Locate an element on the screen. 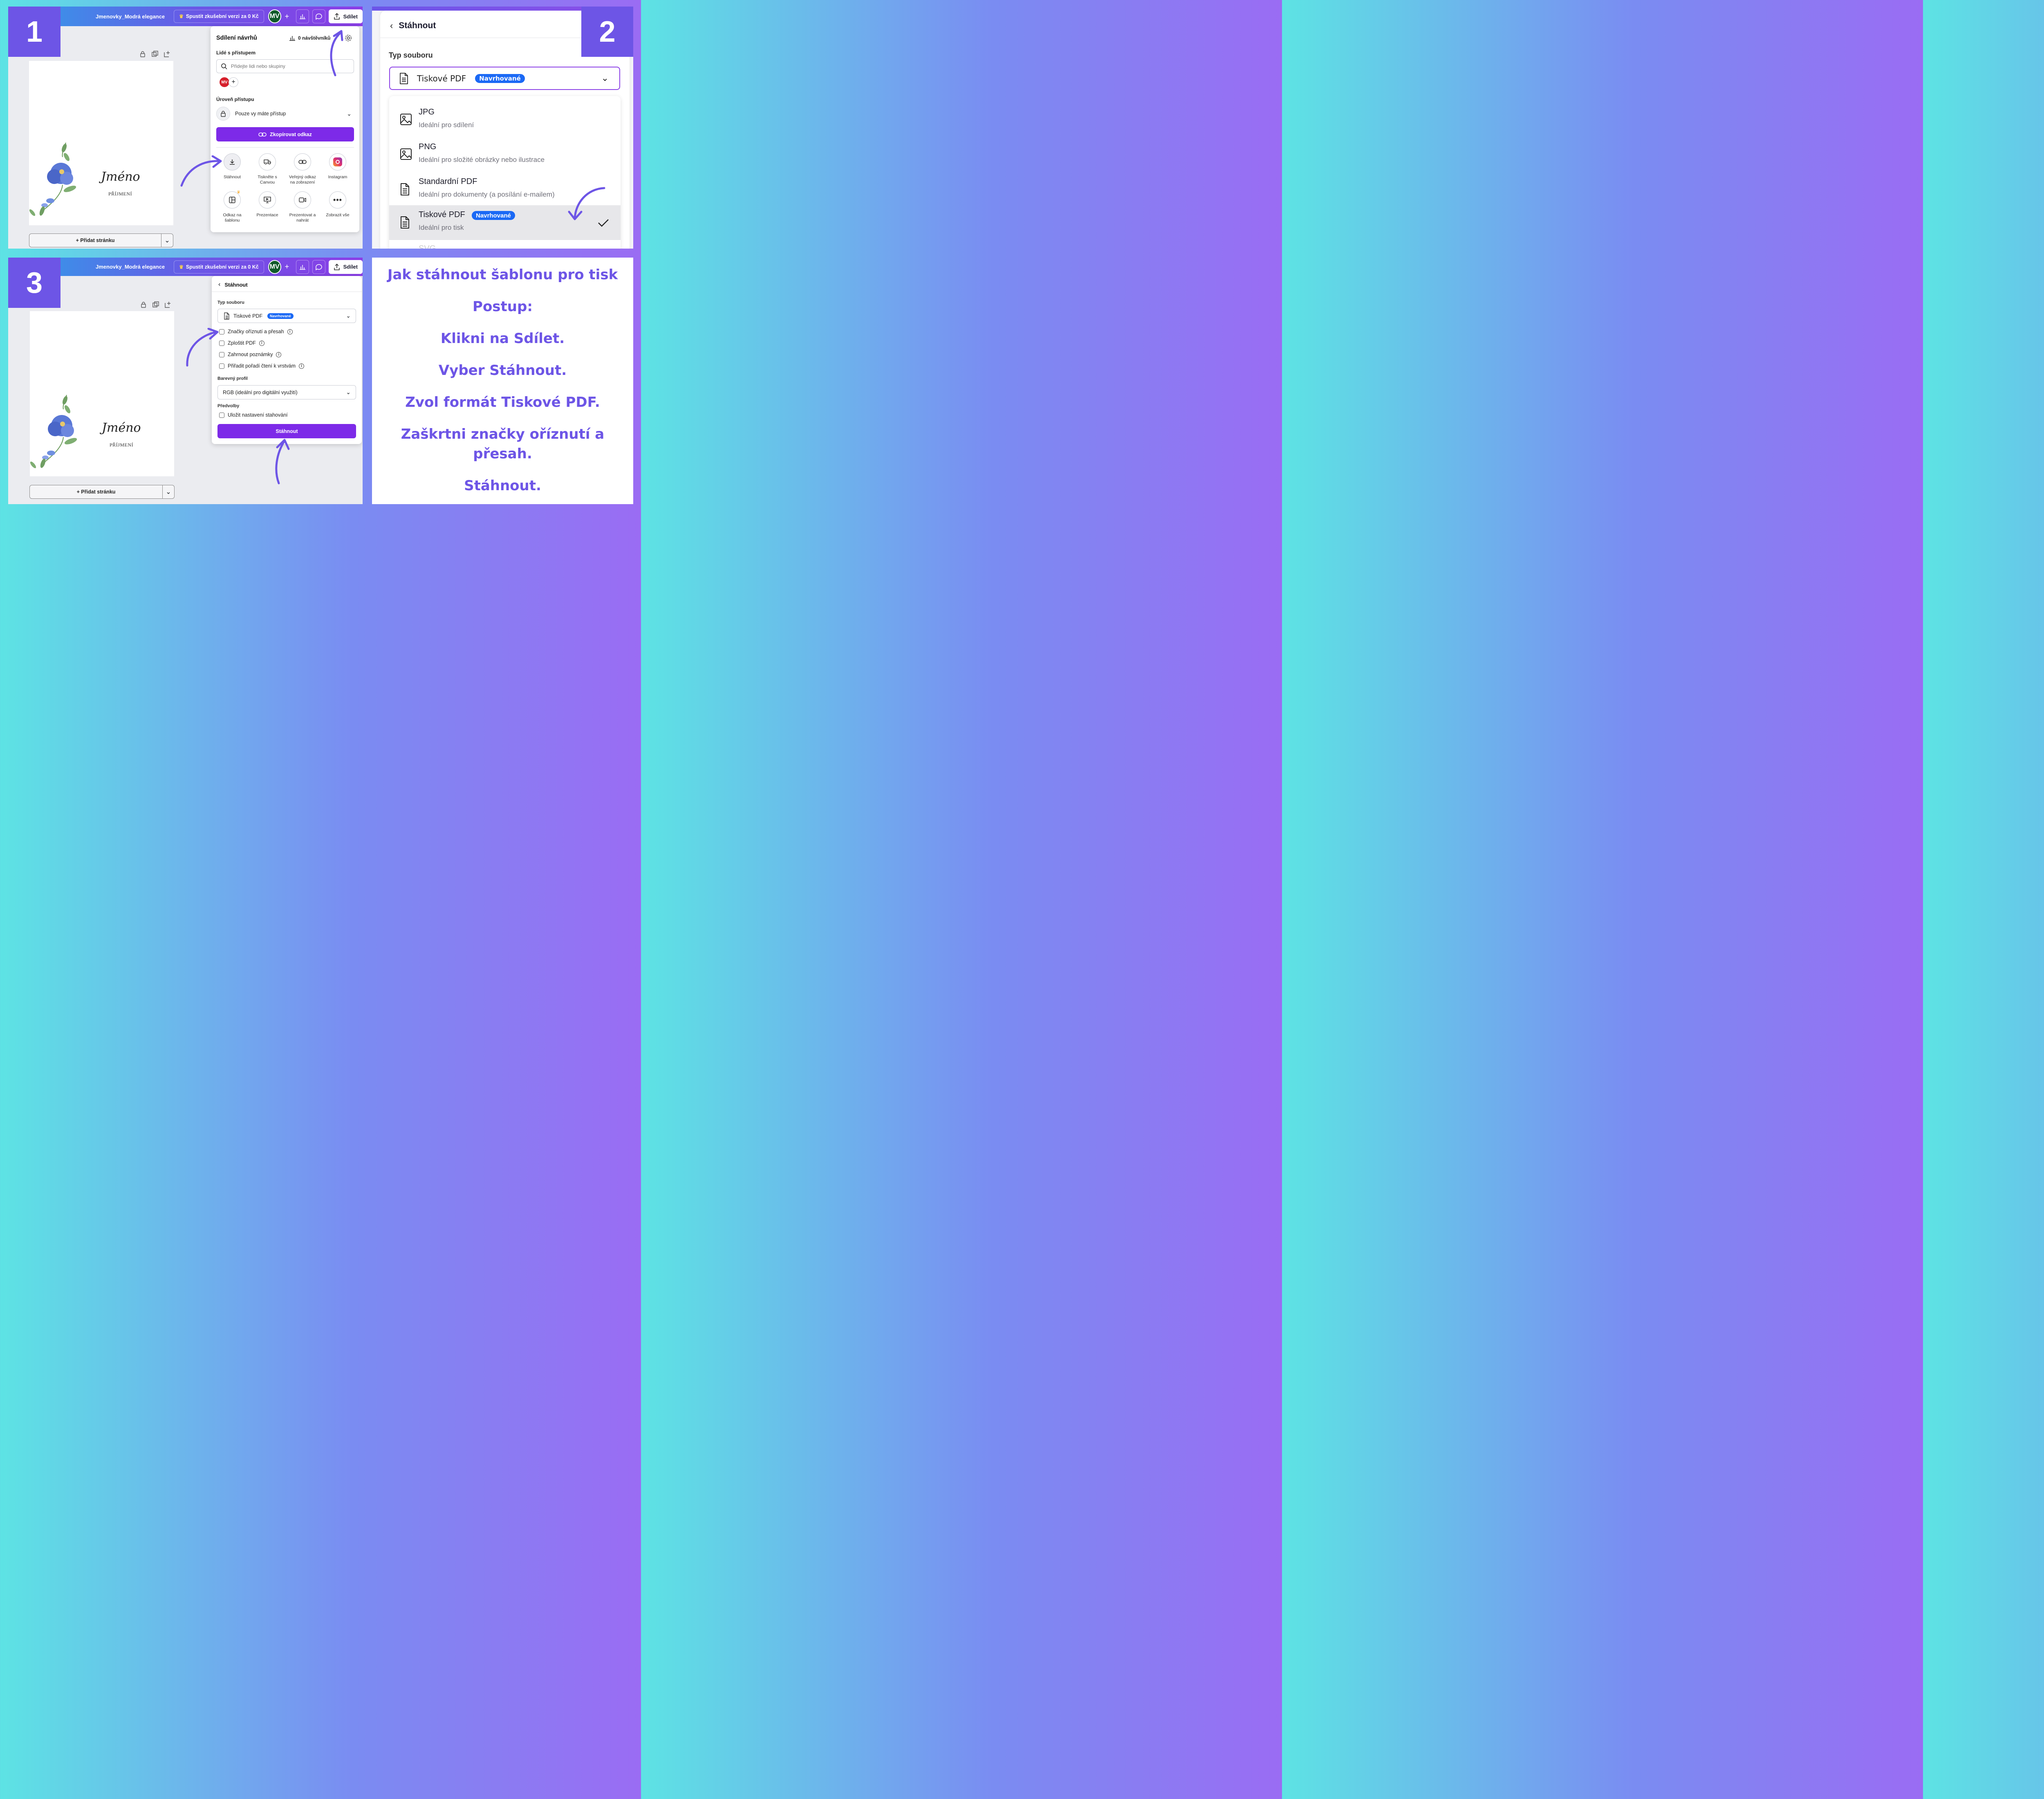 Image resolution: width=2044 pixels, height=1799 pixels. instructions-title: Jak stáhnout šablonu pro tisk is located at coordinates (503, 275).